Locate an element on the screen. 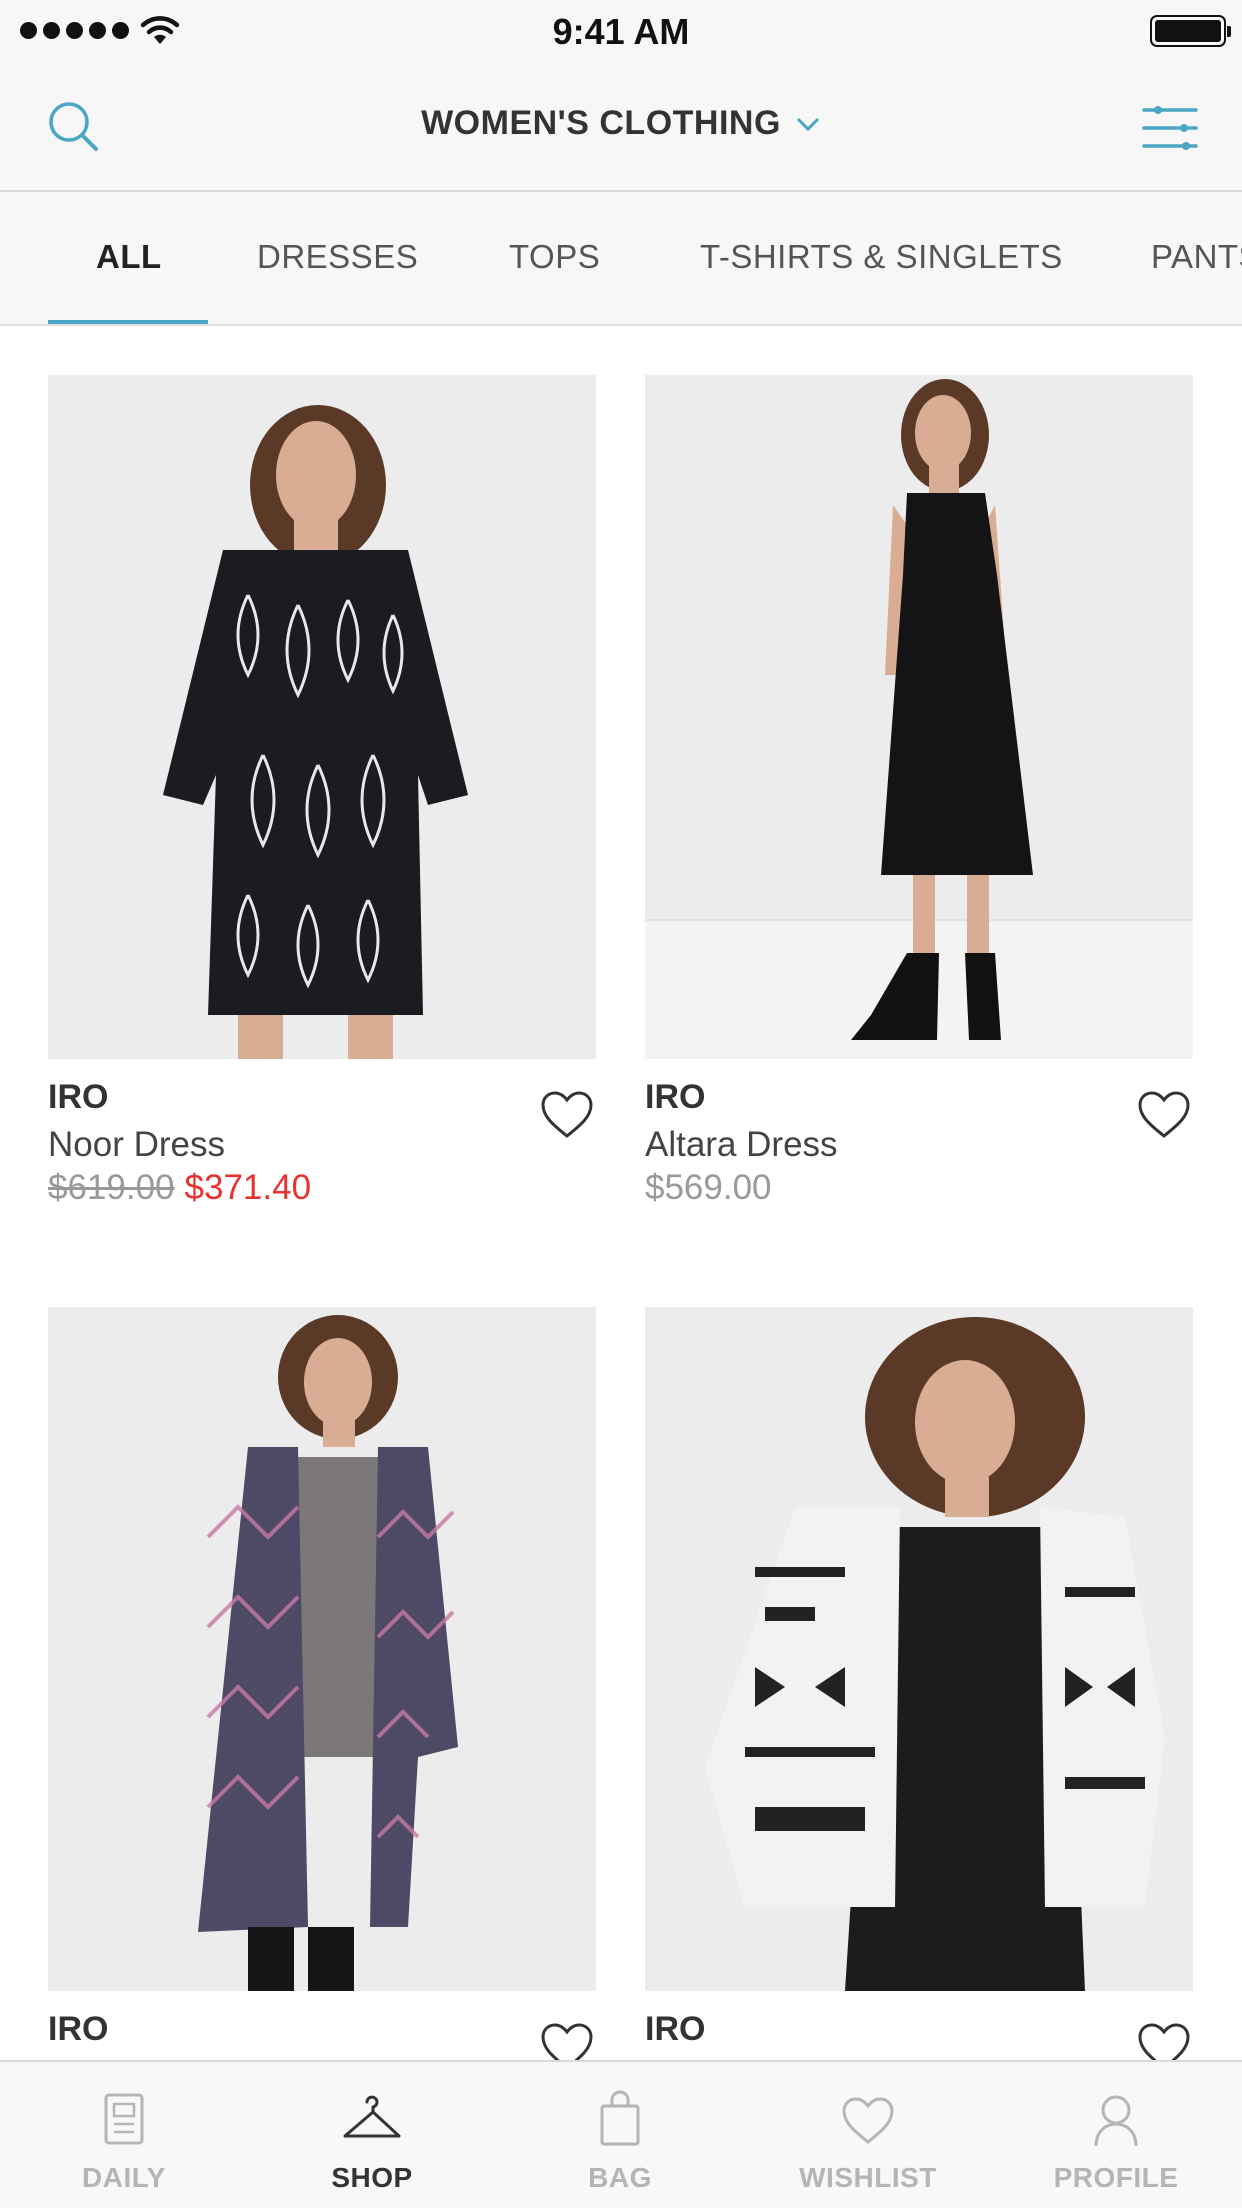  tab-label: SHOP is located at coordinates (372, 2177).